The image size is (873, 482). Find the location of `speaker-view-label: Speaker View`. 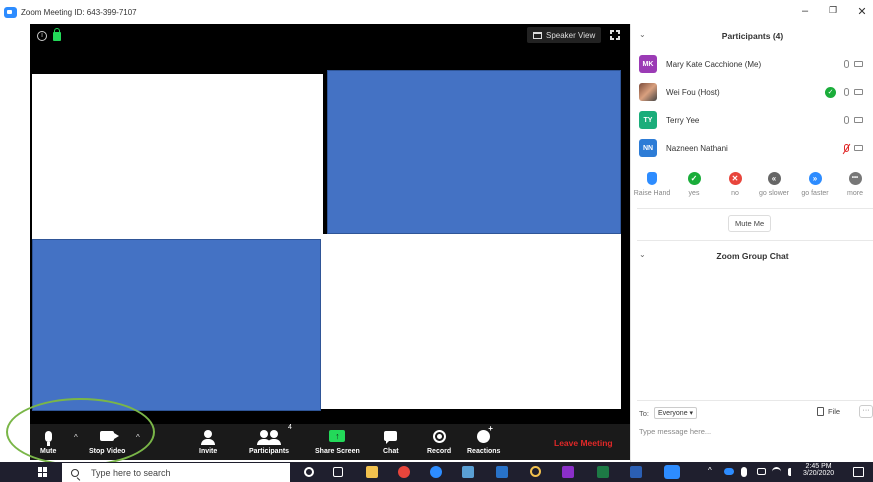

speaker-view-label: Speaker View is located at coordinates (571, 35).